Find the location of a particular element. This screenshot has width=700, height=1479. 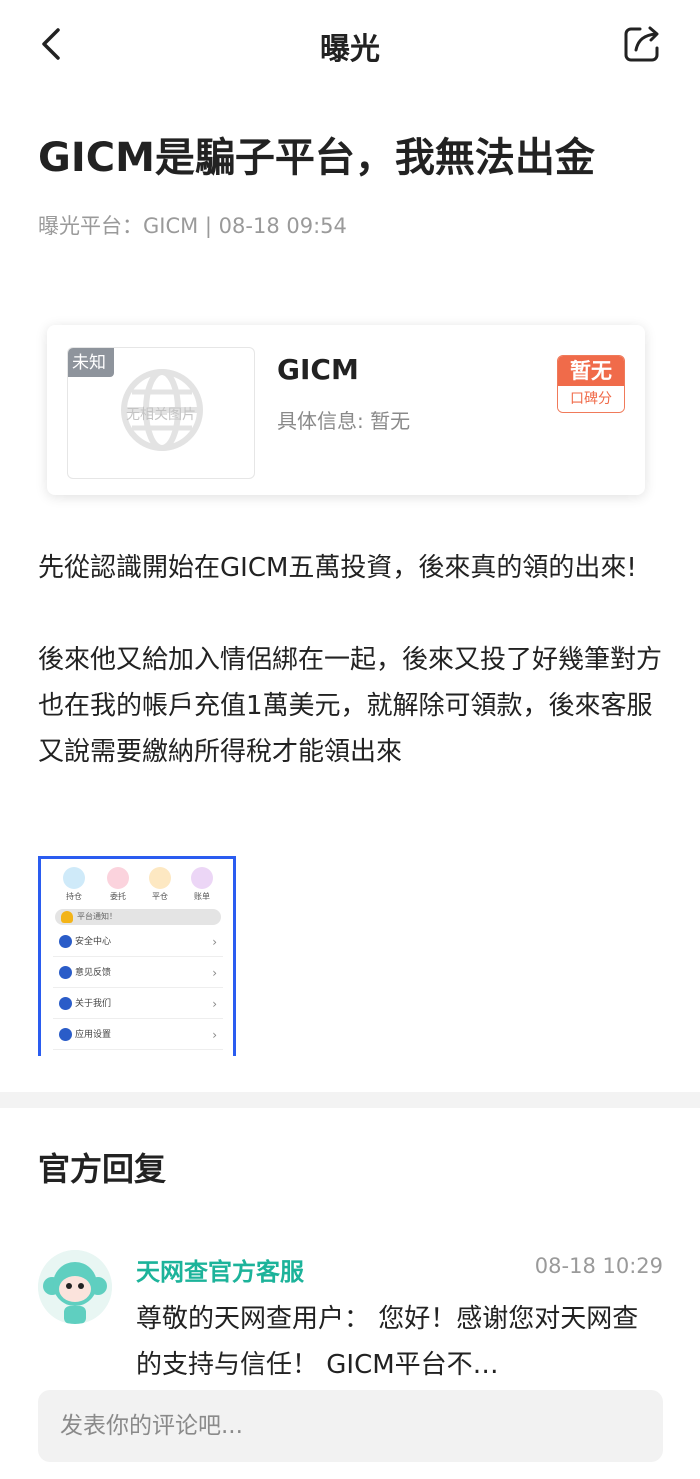

heart-icon is located at coordinates (118, 878).